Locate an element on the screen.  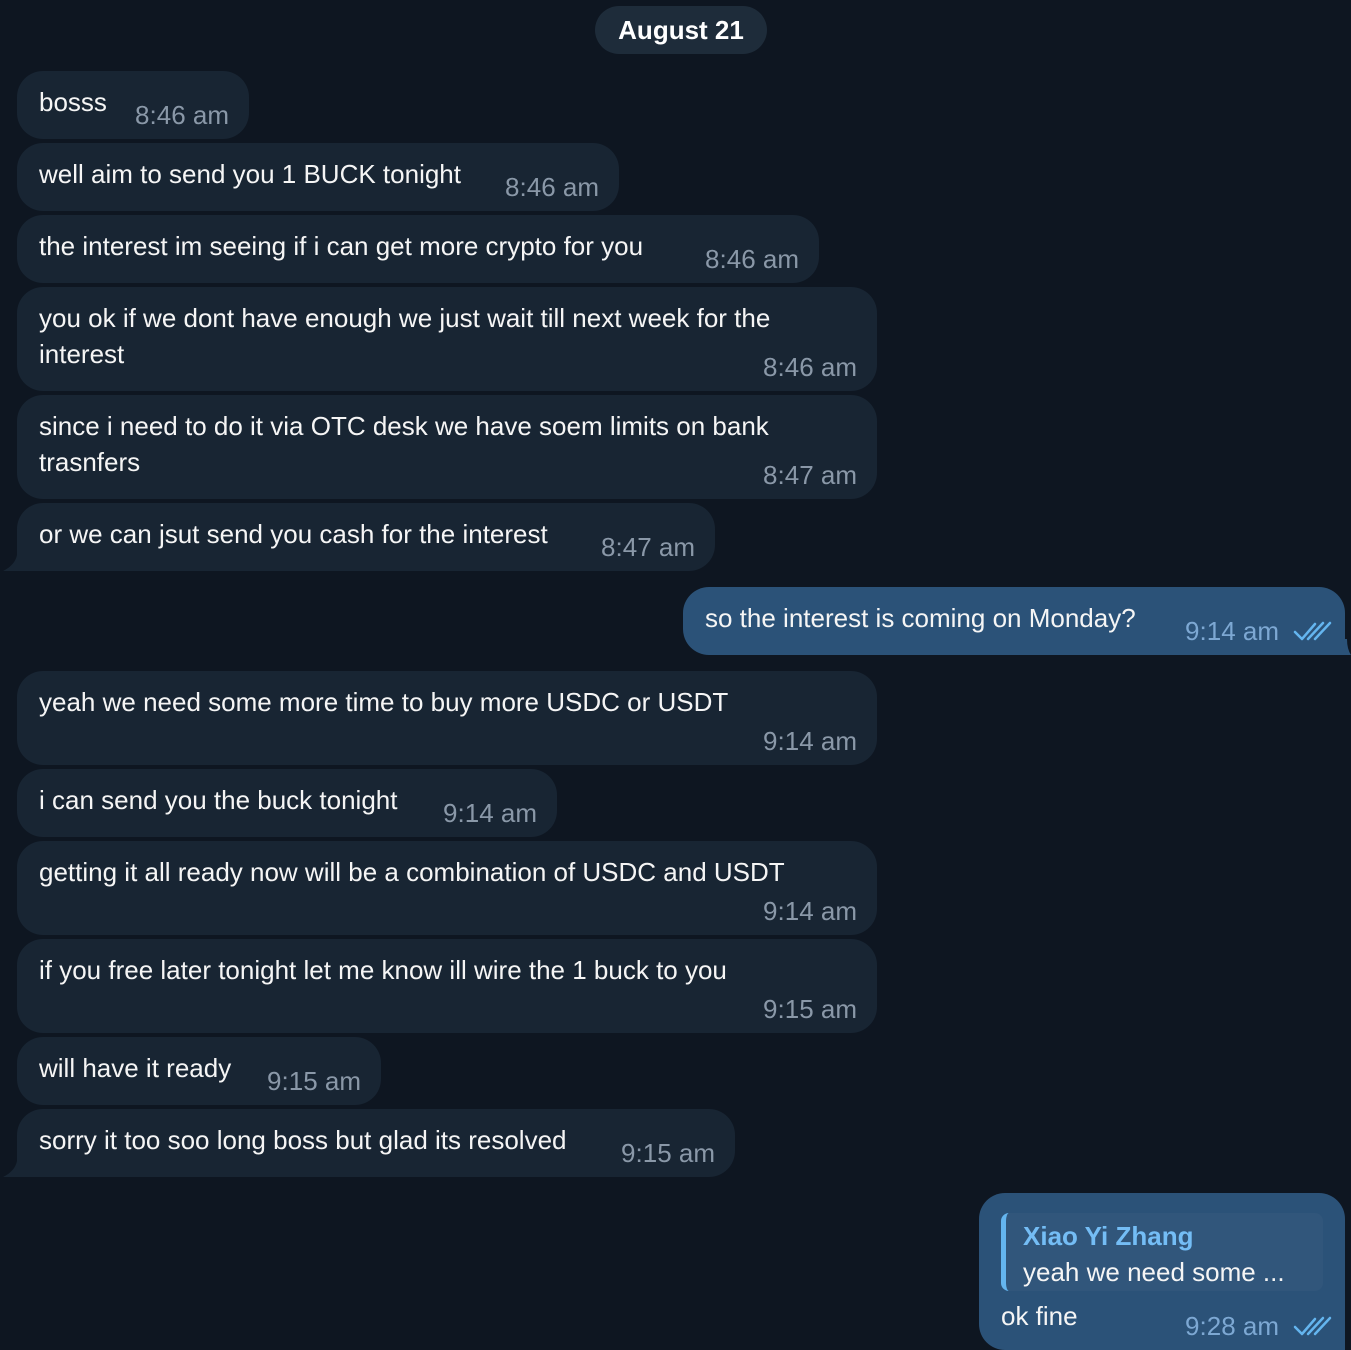
date-separator: August 21 is located at coordinates (681, 30).